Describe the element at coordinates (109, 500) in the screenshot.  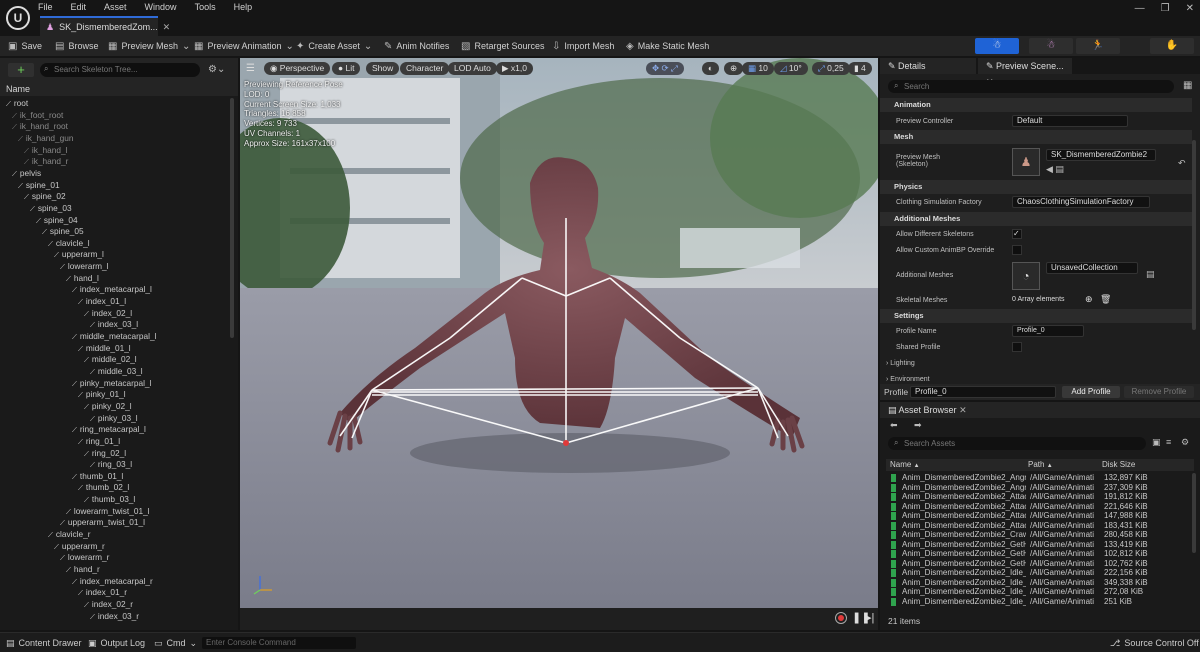
I see `bone-row: ⟋ thumb_03_l` at that location.